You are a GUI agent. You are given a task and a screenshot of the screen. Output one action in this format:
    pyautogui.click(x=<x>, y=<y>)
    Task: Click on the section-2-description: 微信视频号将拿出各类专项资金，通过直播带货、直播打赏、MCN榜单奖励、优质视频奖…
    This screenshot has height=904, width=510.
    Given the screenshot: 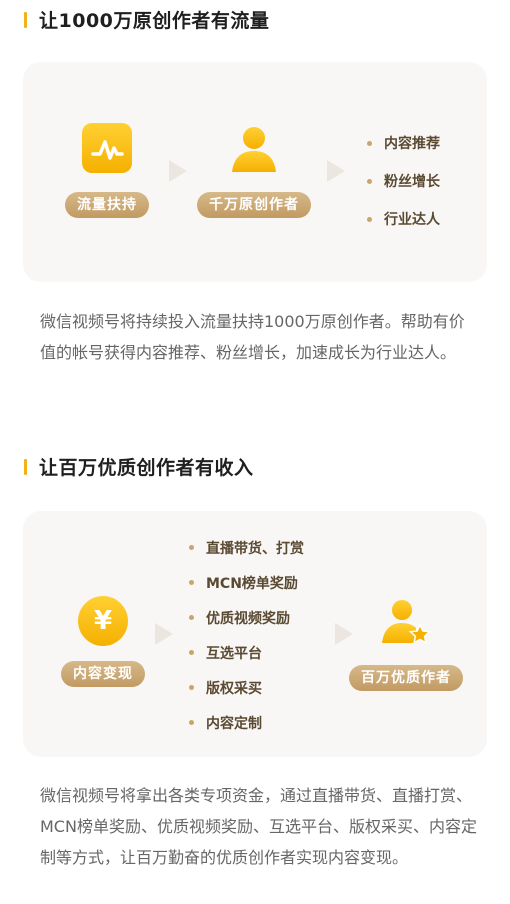 What is the action you would take?
    pyautogui.click(x=258, y=826)
    